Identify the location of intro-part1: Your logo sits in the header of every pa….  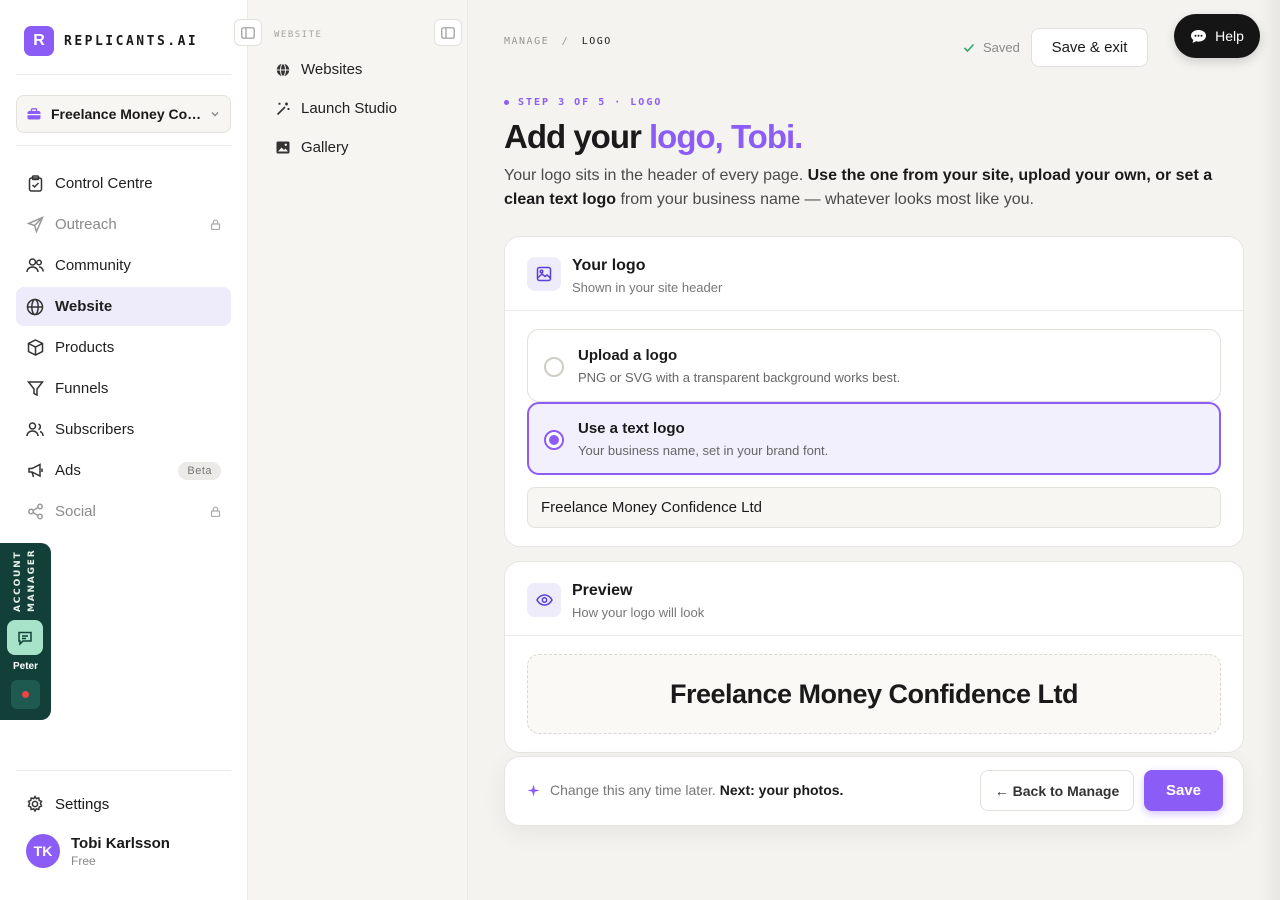
(656, 175).